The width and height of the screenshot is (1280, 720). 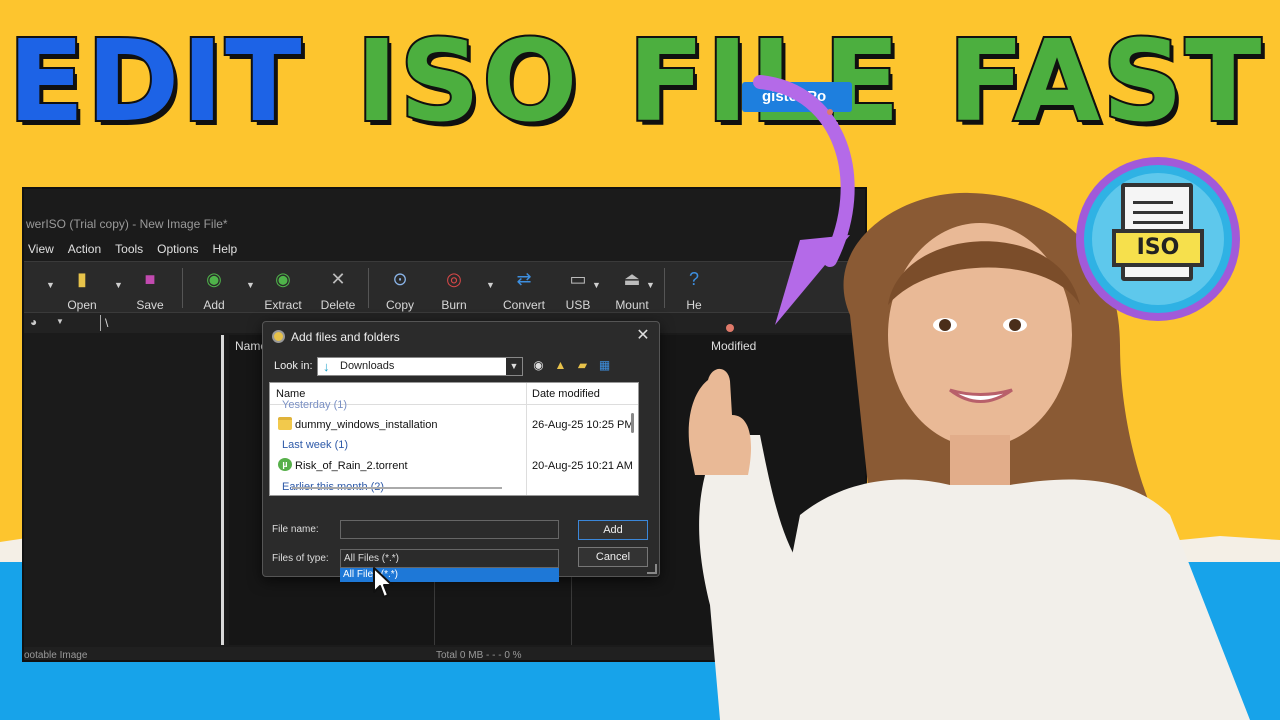 I want to click on file-name-label: File name:, so click(x=295, y=529).